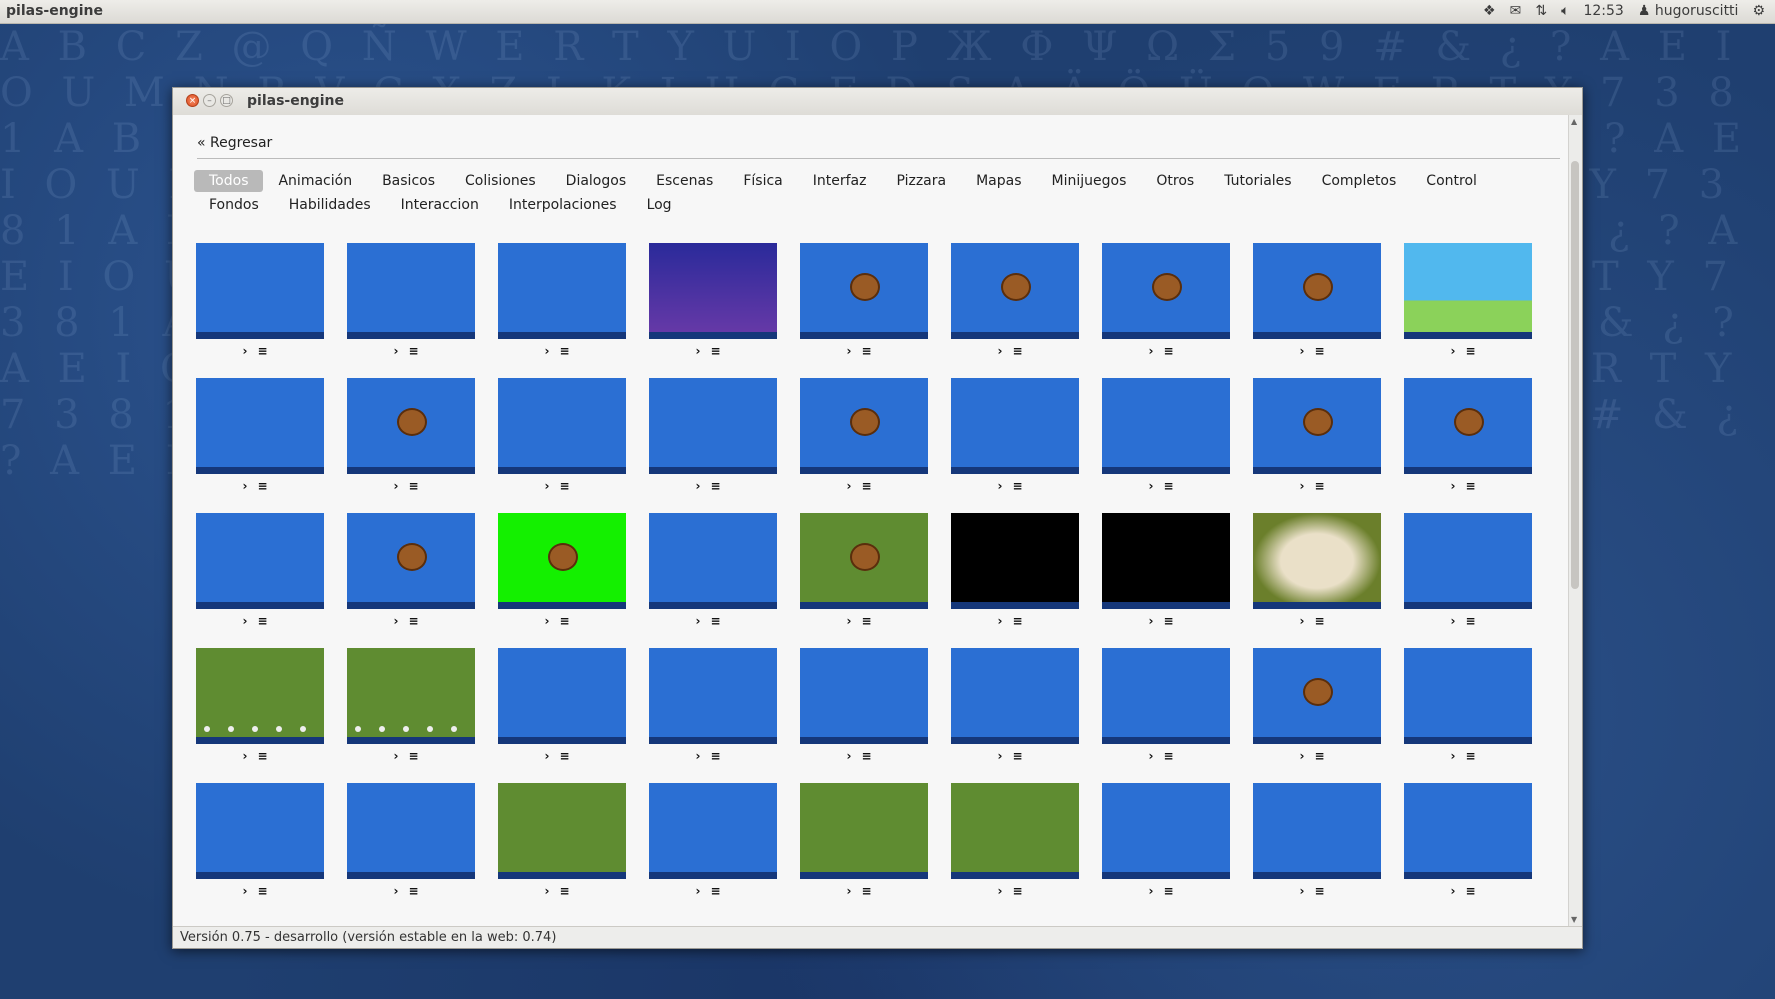 The height and width of the screenshot is (999, 1775). What do you see at coordinates (1758, 11) in the screenshot?
I see `gear-icon: ⚙` at bounding box center [1758, 11].